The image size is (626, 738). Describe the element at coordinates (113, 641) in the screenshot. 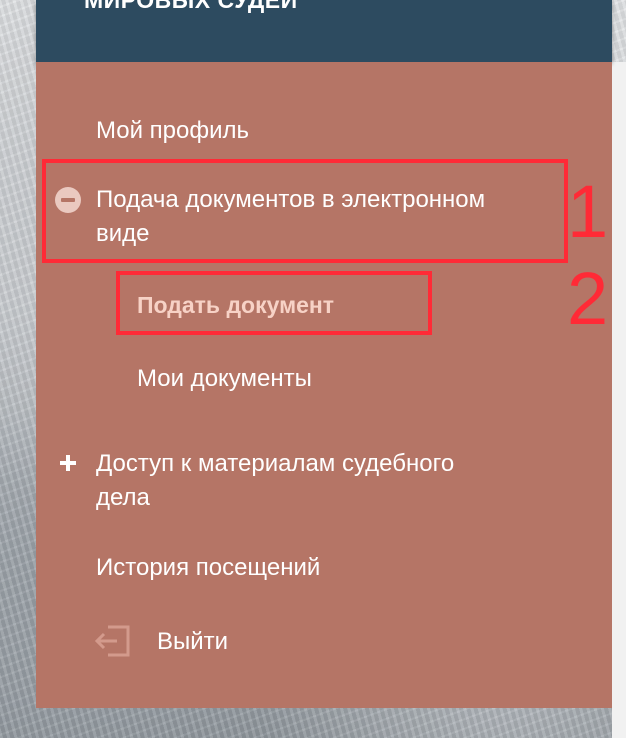

I see `logout-icon` at that location.